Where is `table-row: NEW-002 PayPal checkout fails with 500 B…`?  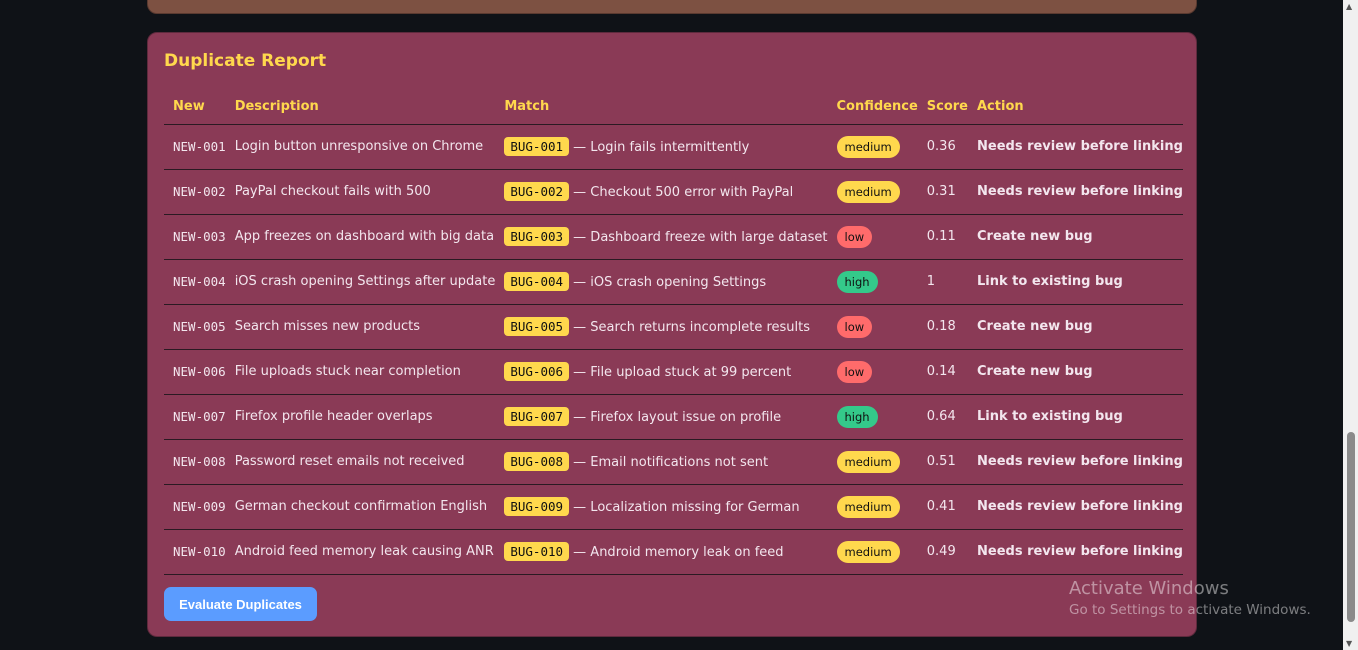
table-row: NEW-002 PayPal checkout fails with 500 B… is located at coordinates (673, 192).